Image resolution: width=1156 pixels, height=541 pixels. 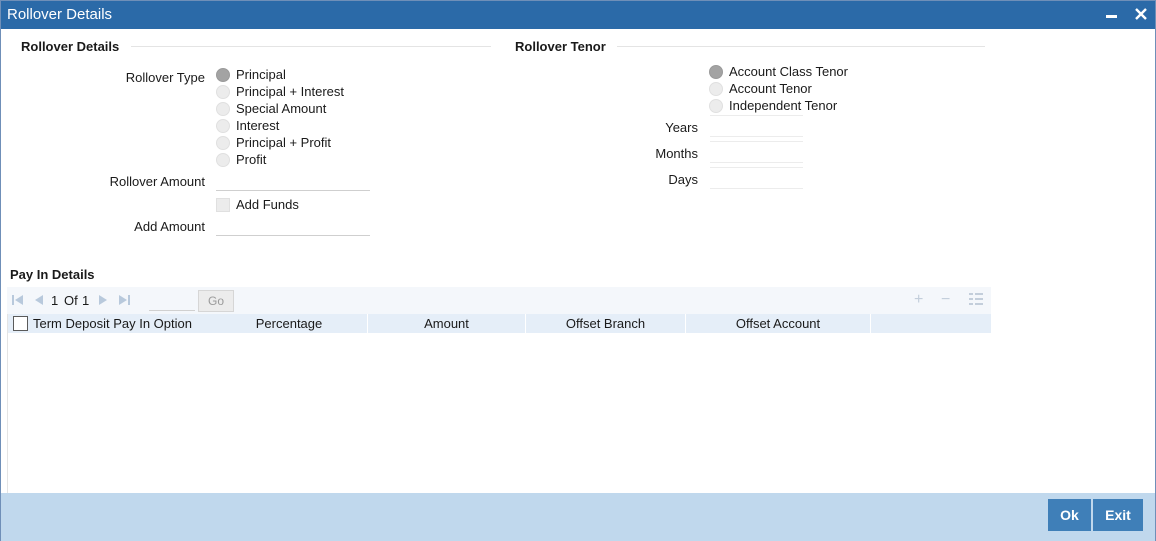 I want to click on title-bar: Rollover Details, so click(x=578, y=15).